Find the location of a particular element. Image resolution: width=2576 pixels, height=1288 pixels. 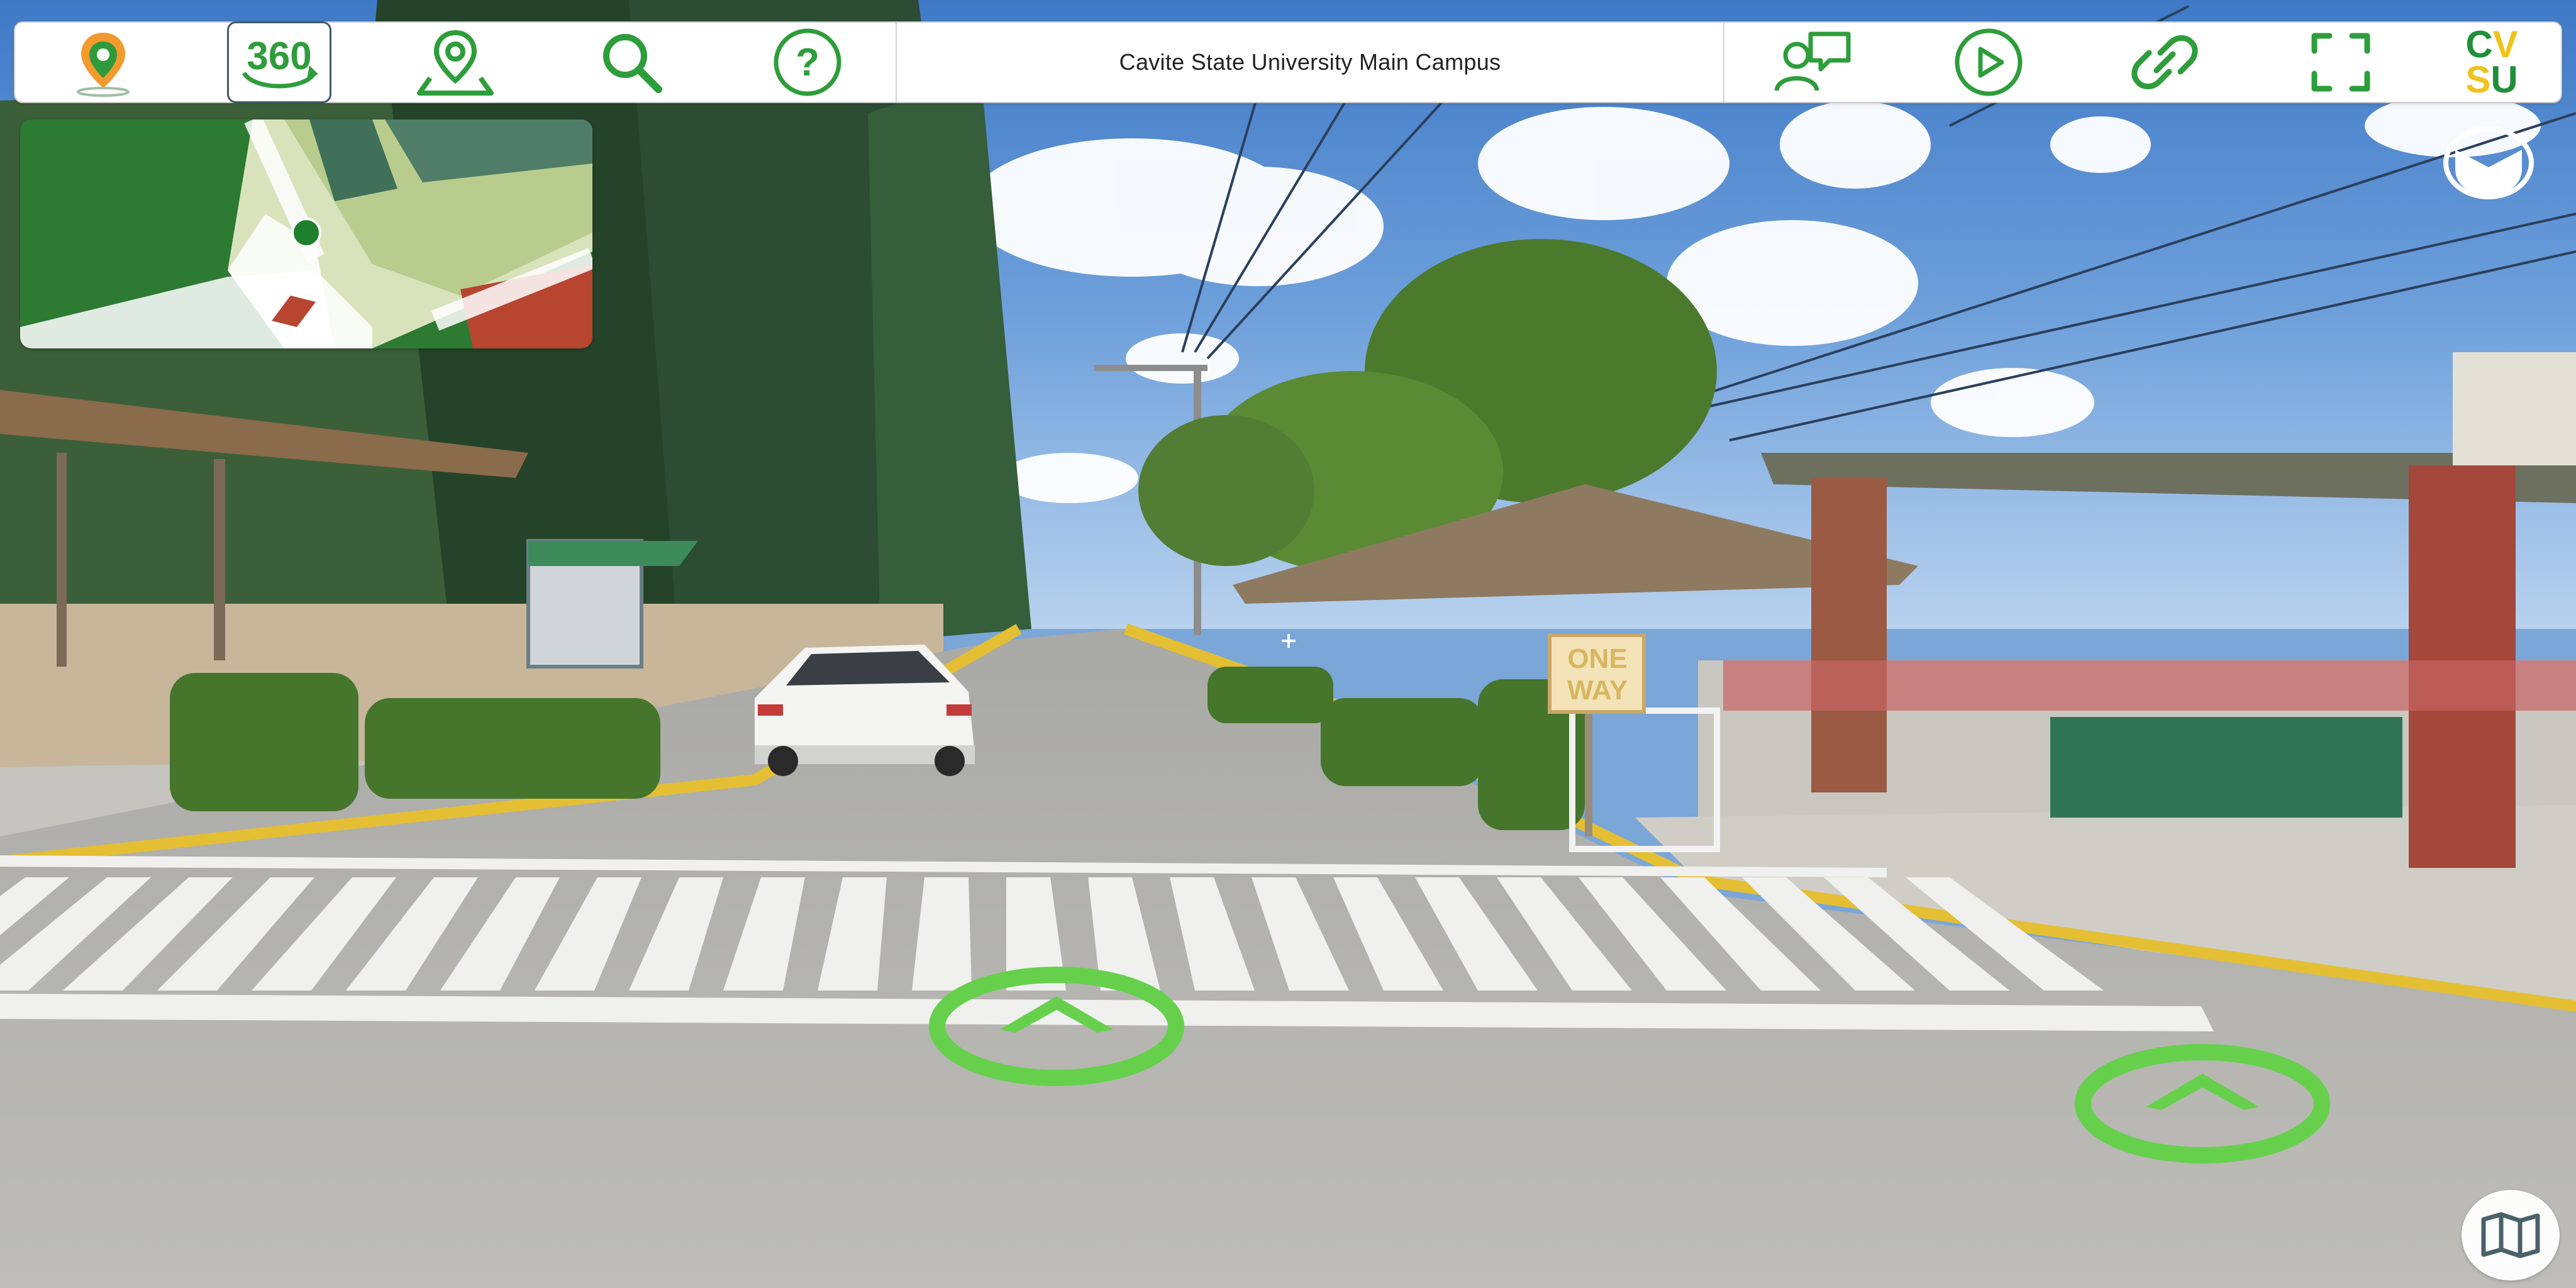

search-icon is located at coordinates (632, 63).